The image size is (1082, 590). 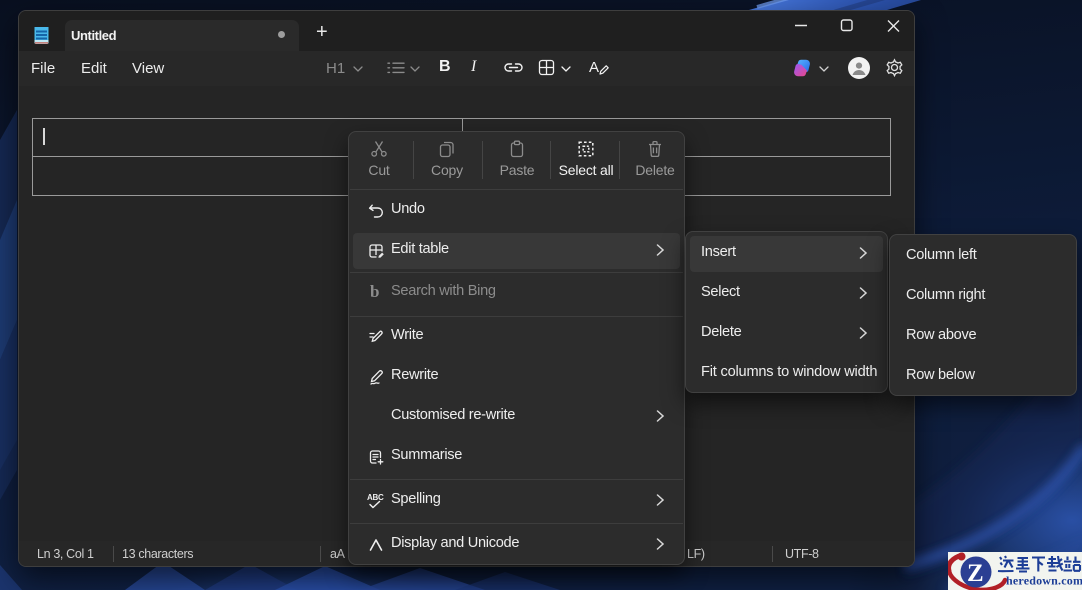 I want to click on svg-text: heredown.com, so click(x=1044, y=581).